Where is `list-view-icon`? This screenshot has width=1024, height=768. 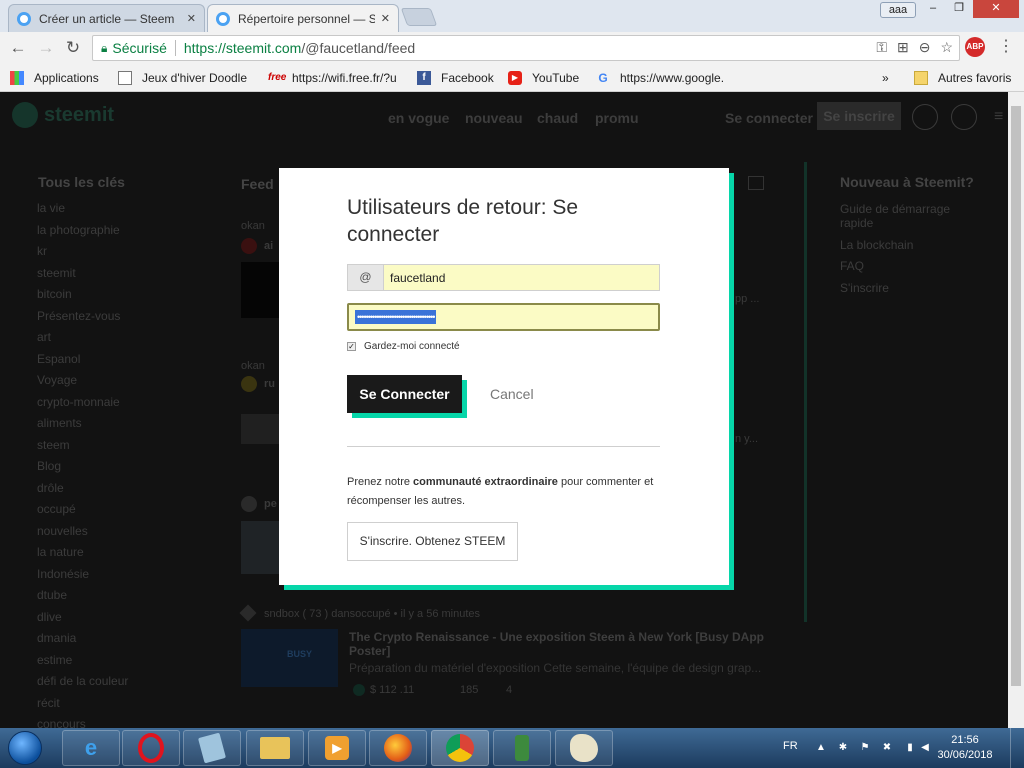
list-view-icon is located at coordinates (756, 183).